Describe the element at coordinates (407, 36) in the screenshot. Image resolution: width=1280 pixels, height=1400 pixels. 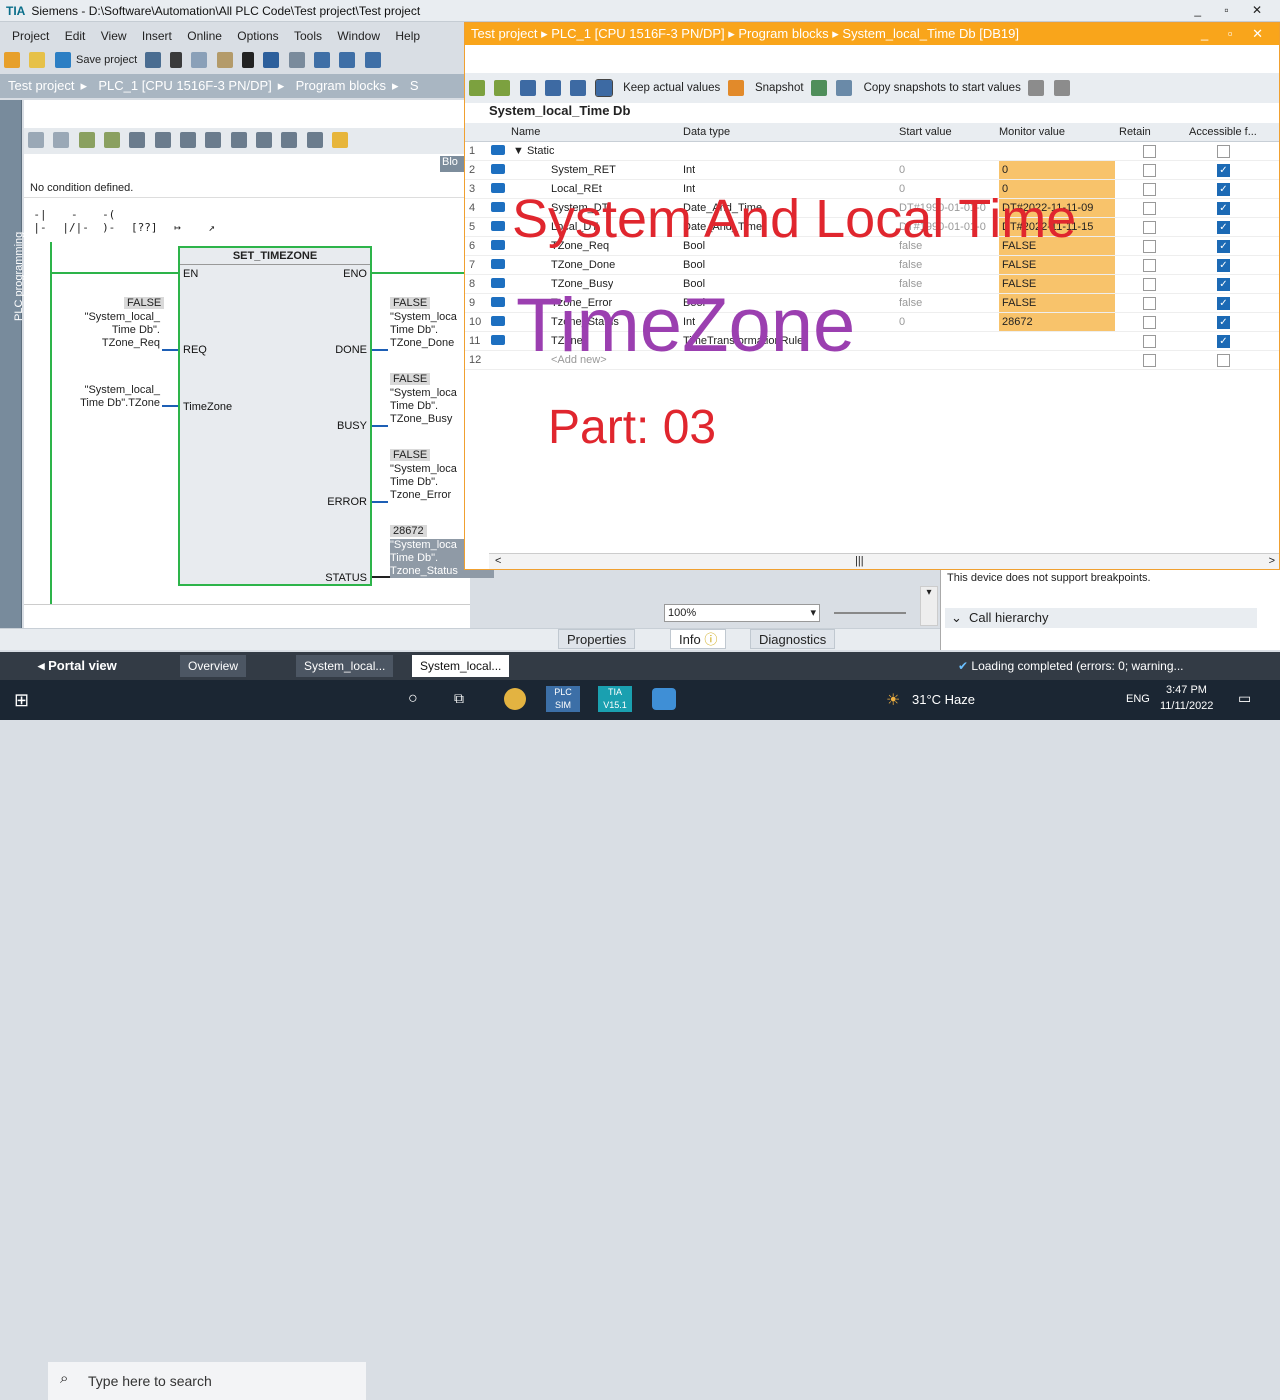
I see `menu-help: Help` at that location.